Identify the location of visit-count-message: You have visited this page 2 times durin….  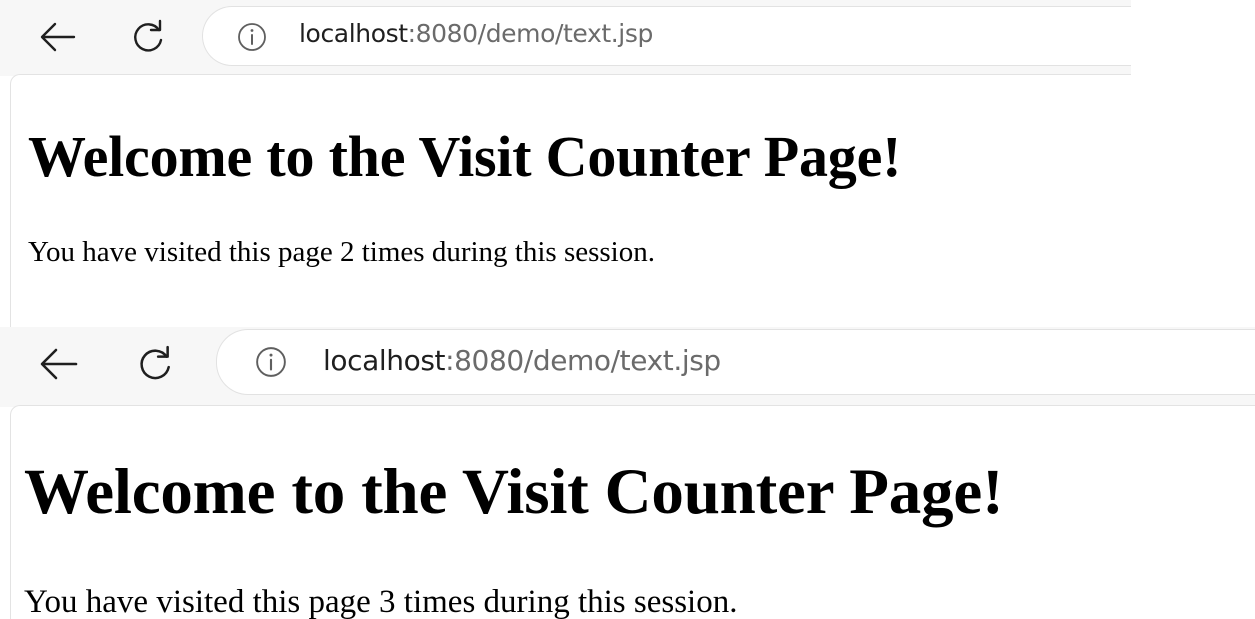
(341, 252).